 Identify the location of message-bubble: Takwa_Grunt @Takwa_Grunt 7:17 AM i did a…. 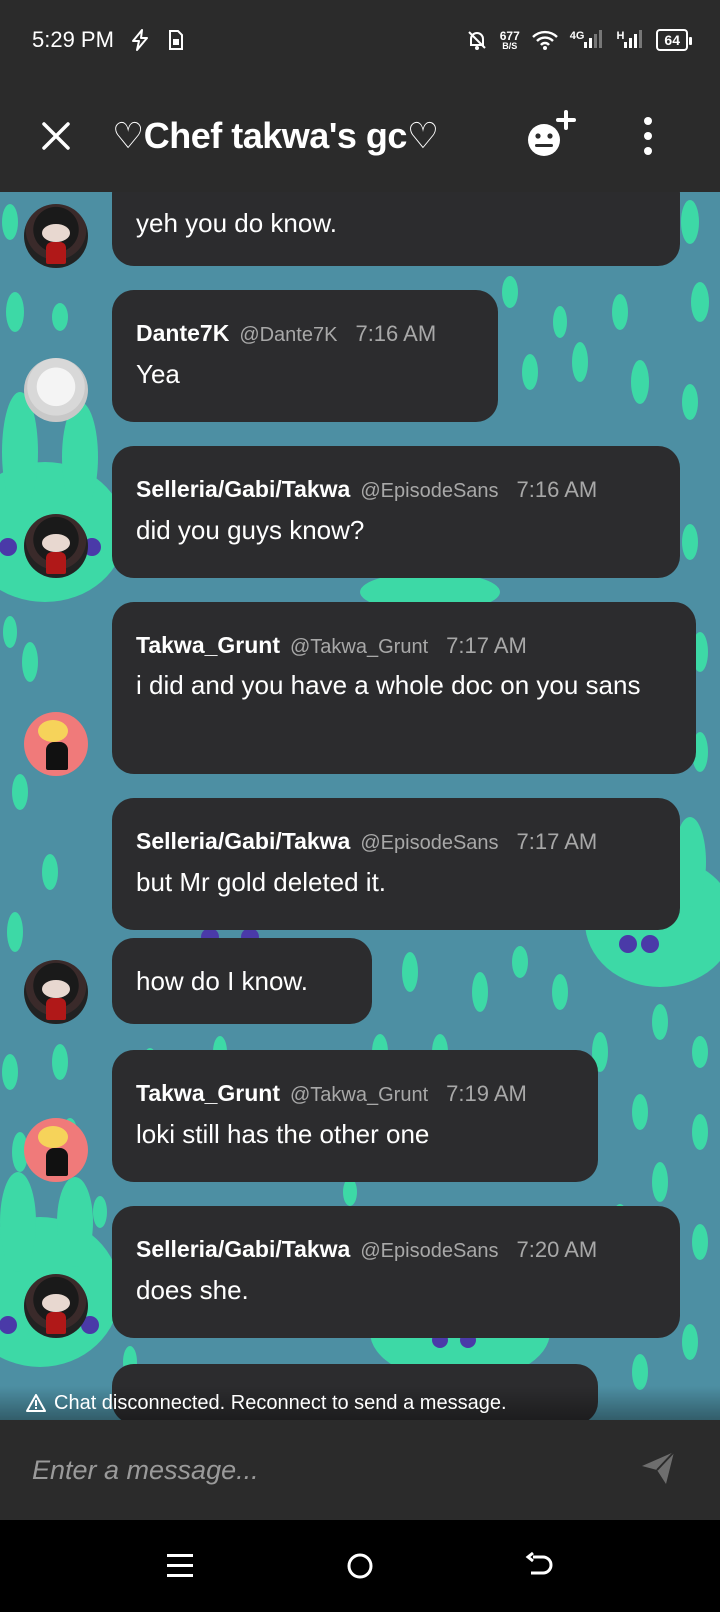
(404, 688).